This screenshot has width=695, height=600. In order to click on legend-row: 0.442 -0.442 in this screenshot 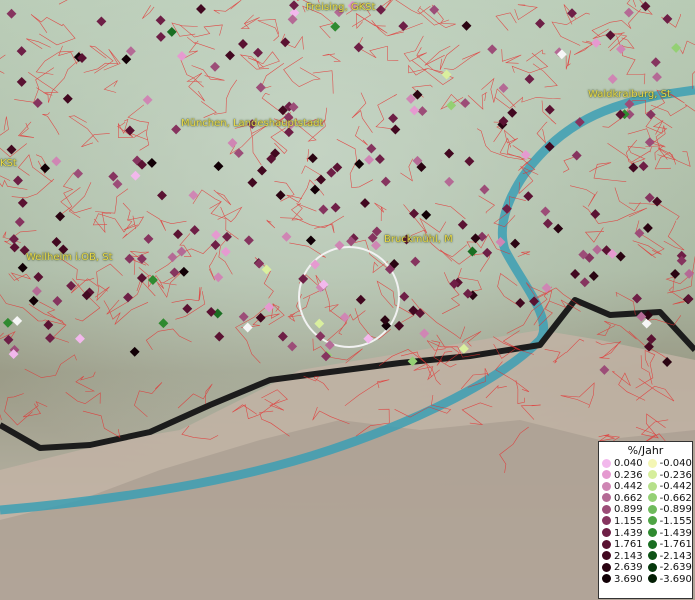, I will do `click(646, 487)`.